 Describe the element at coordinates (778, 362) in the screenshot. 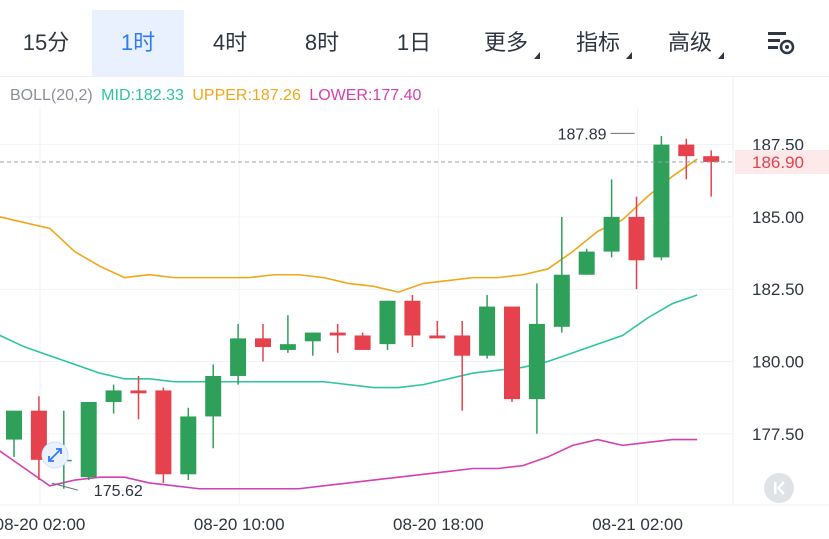

I see `y-tick-label: 180.00` at that location.